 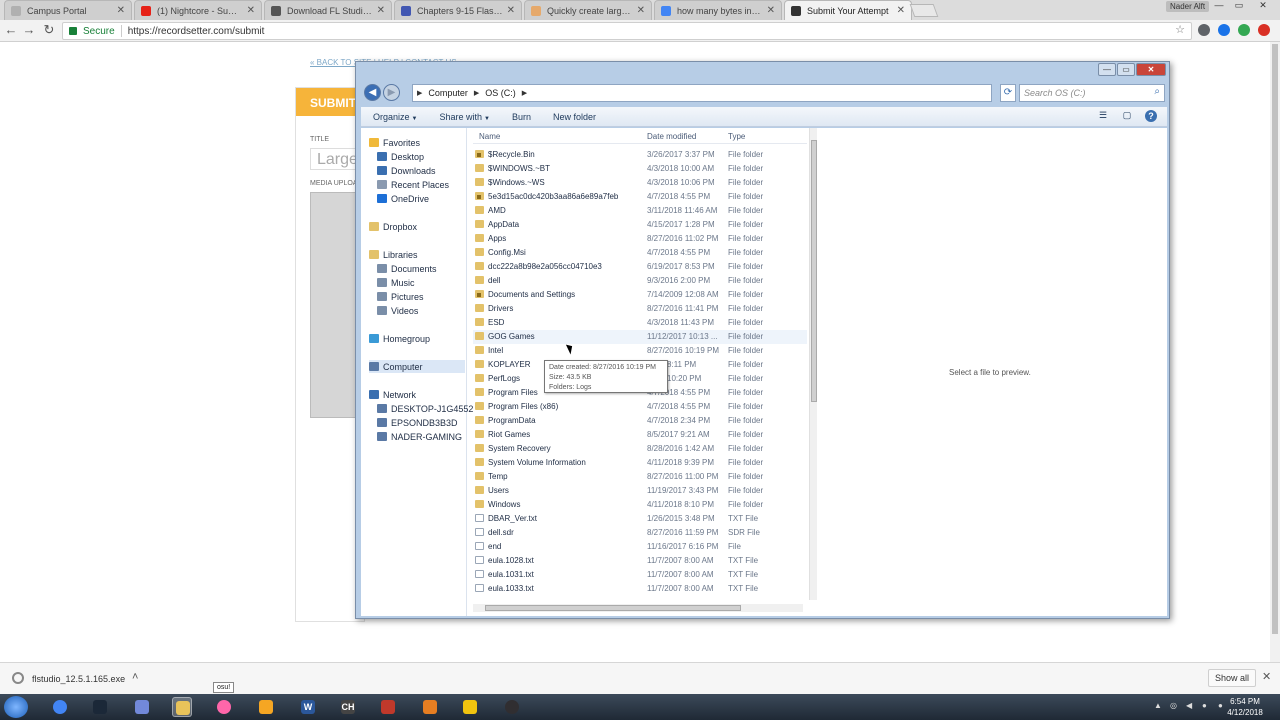 I want to click on nav-item: OneDrive, so click(x=403, y=198).